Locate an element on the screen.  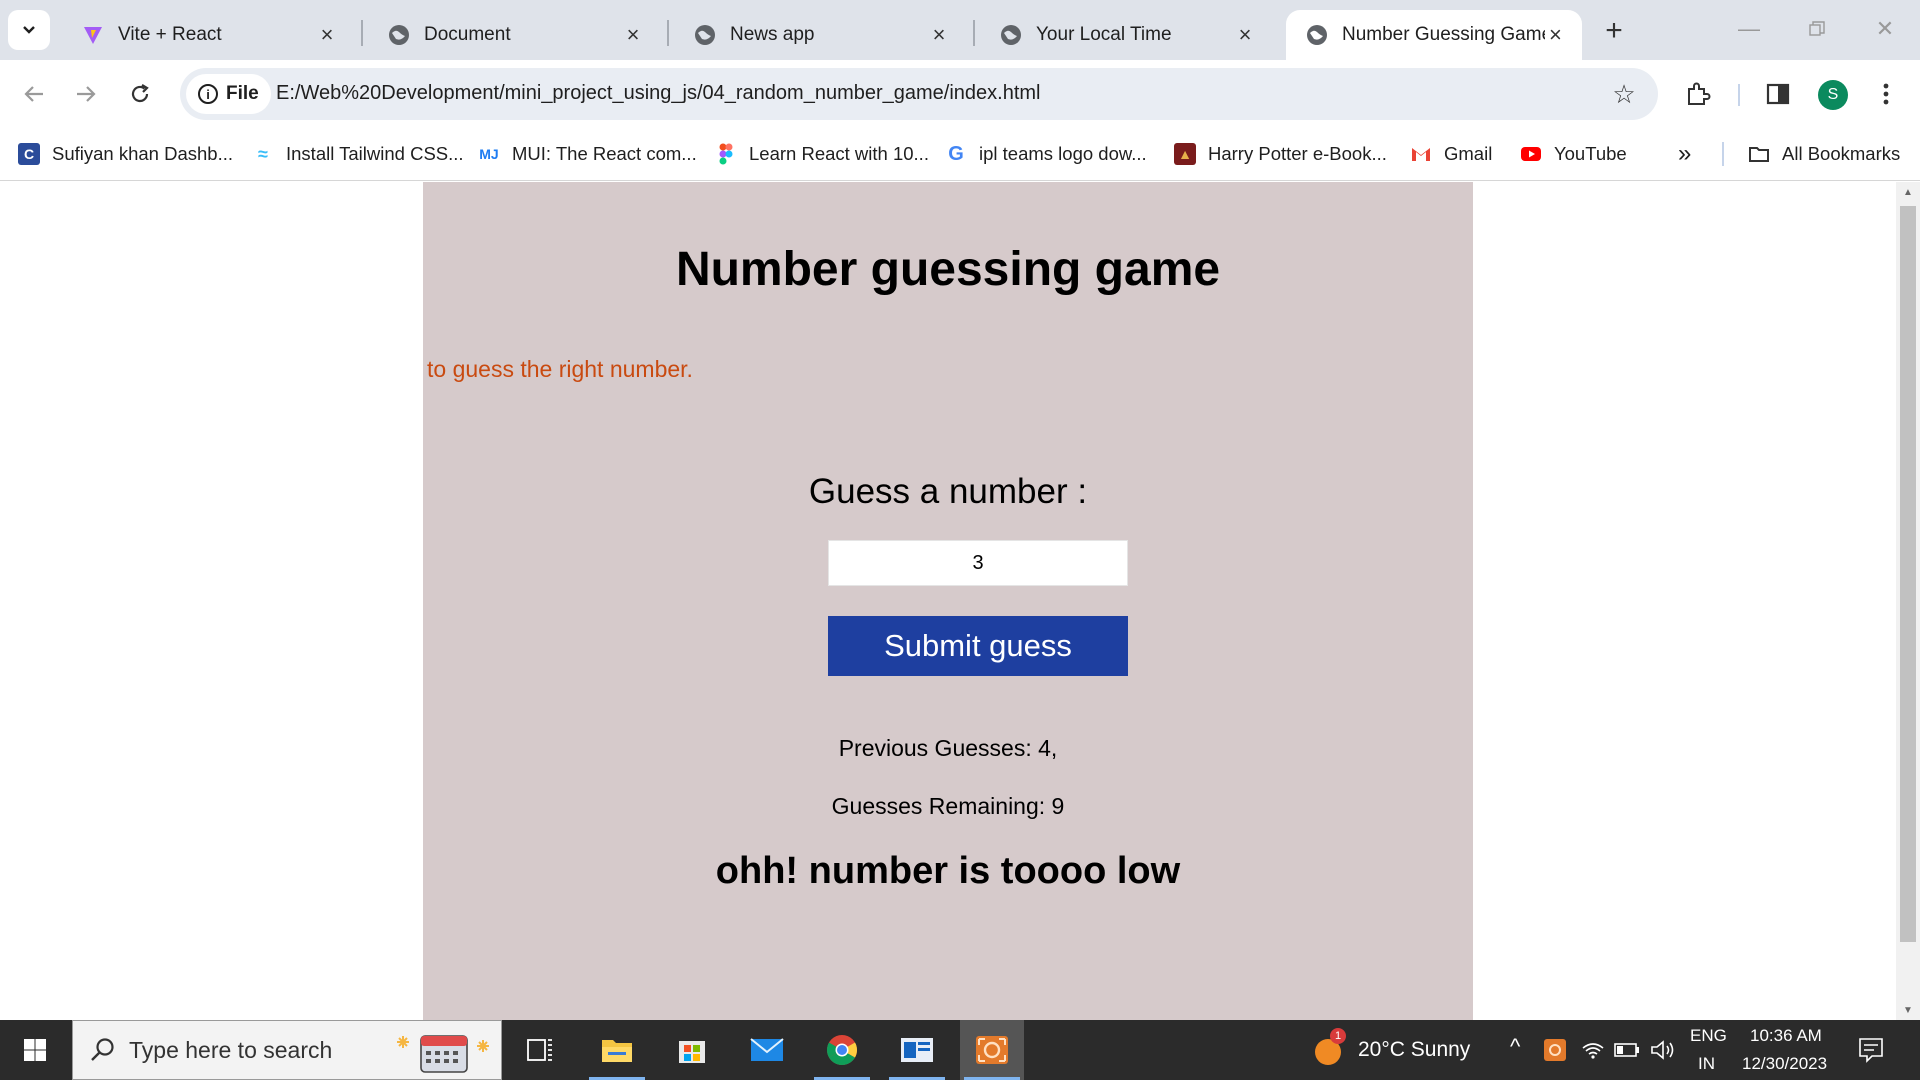
toolbar-divider is located at coordinates (1739, 95).